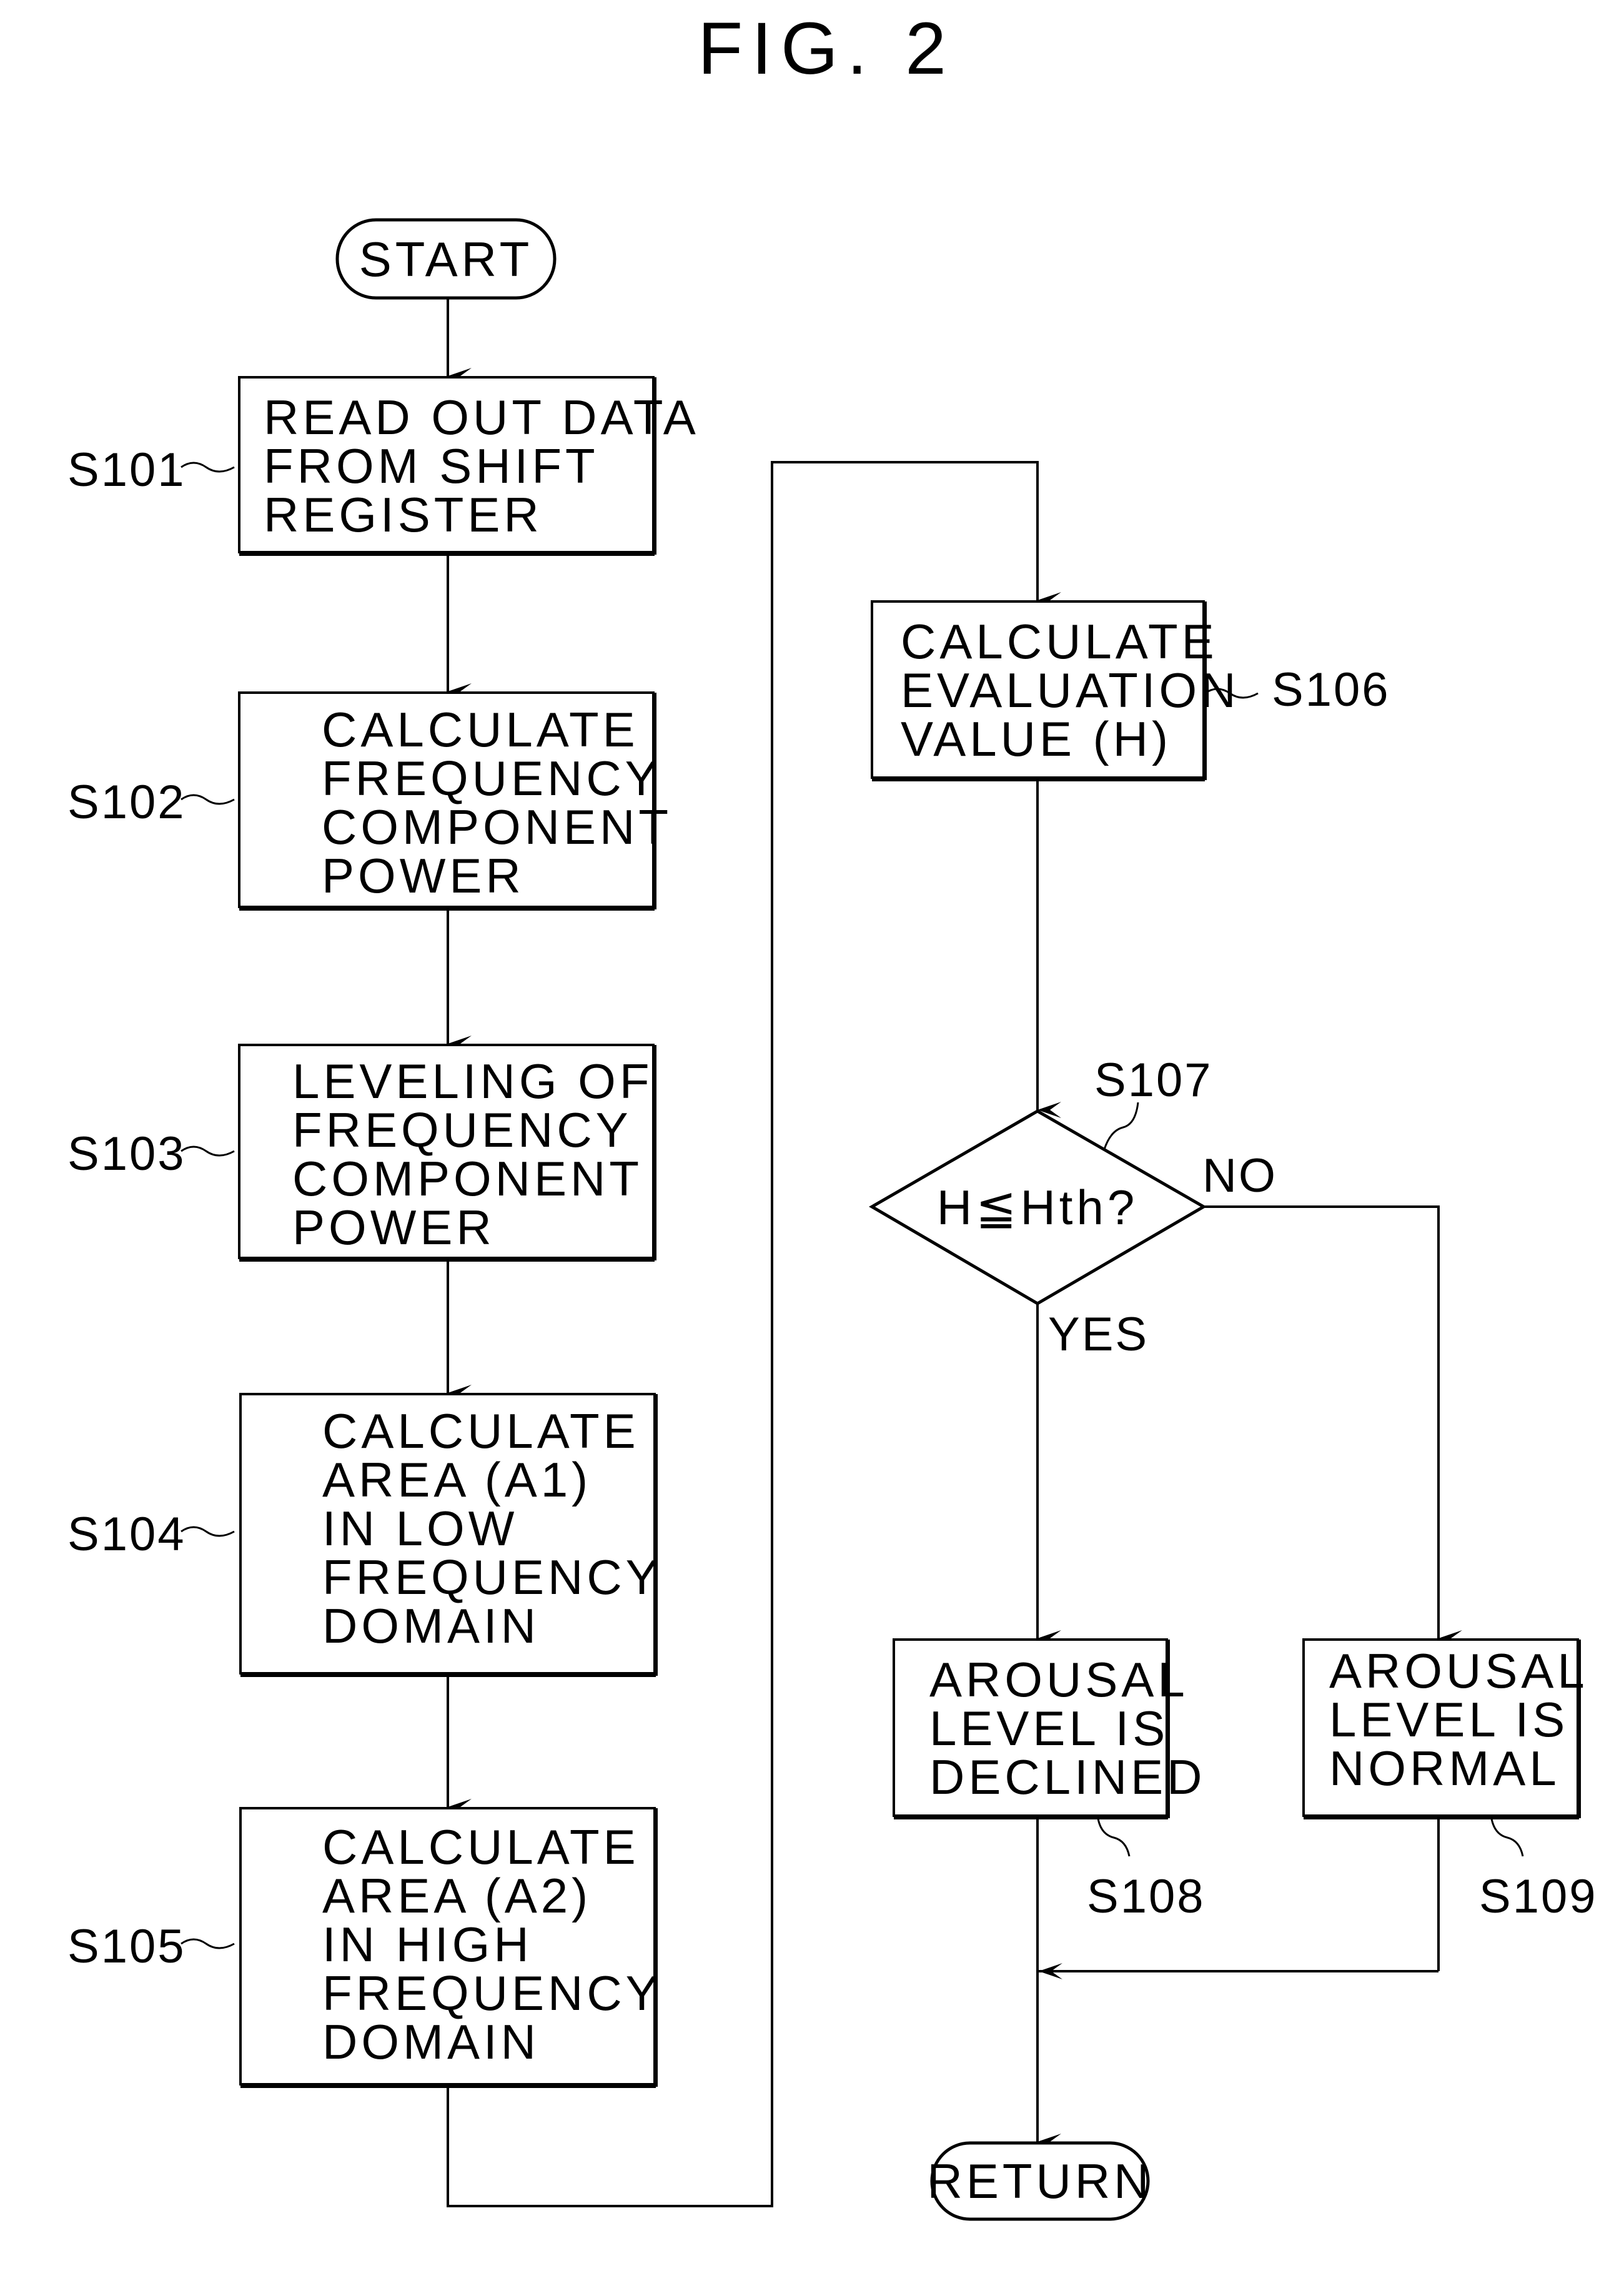  Describe the element at coordinates (427, 1945) in the screenshot. I see `step-text: IN HIGH` at that location.